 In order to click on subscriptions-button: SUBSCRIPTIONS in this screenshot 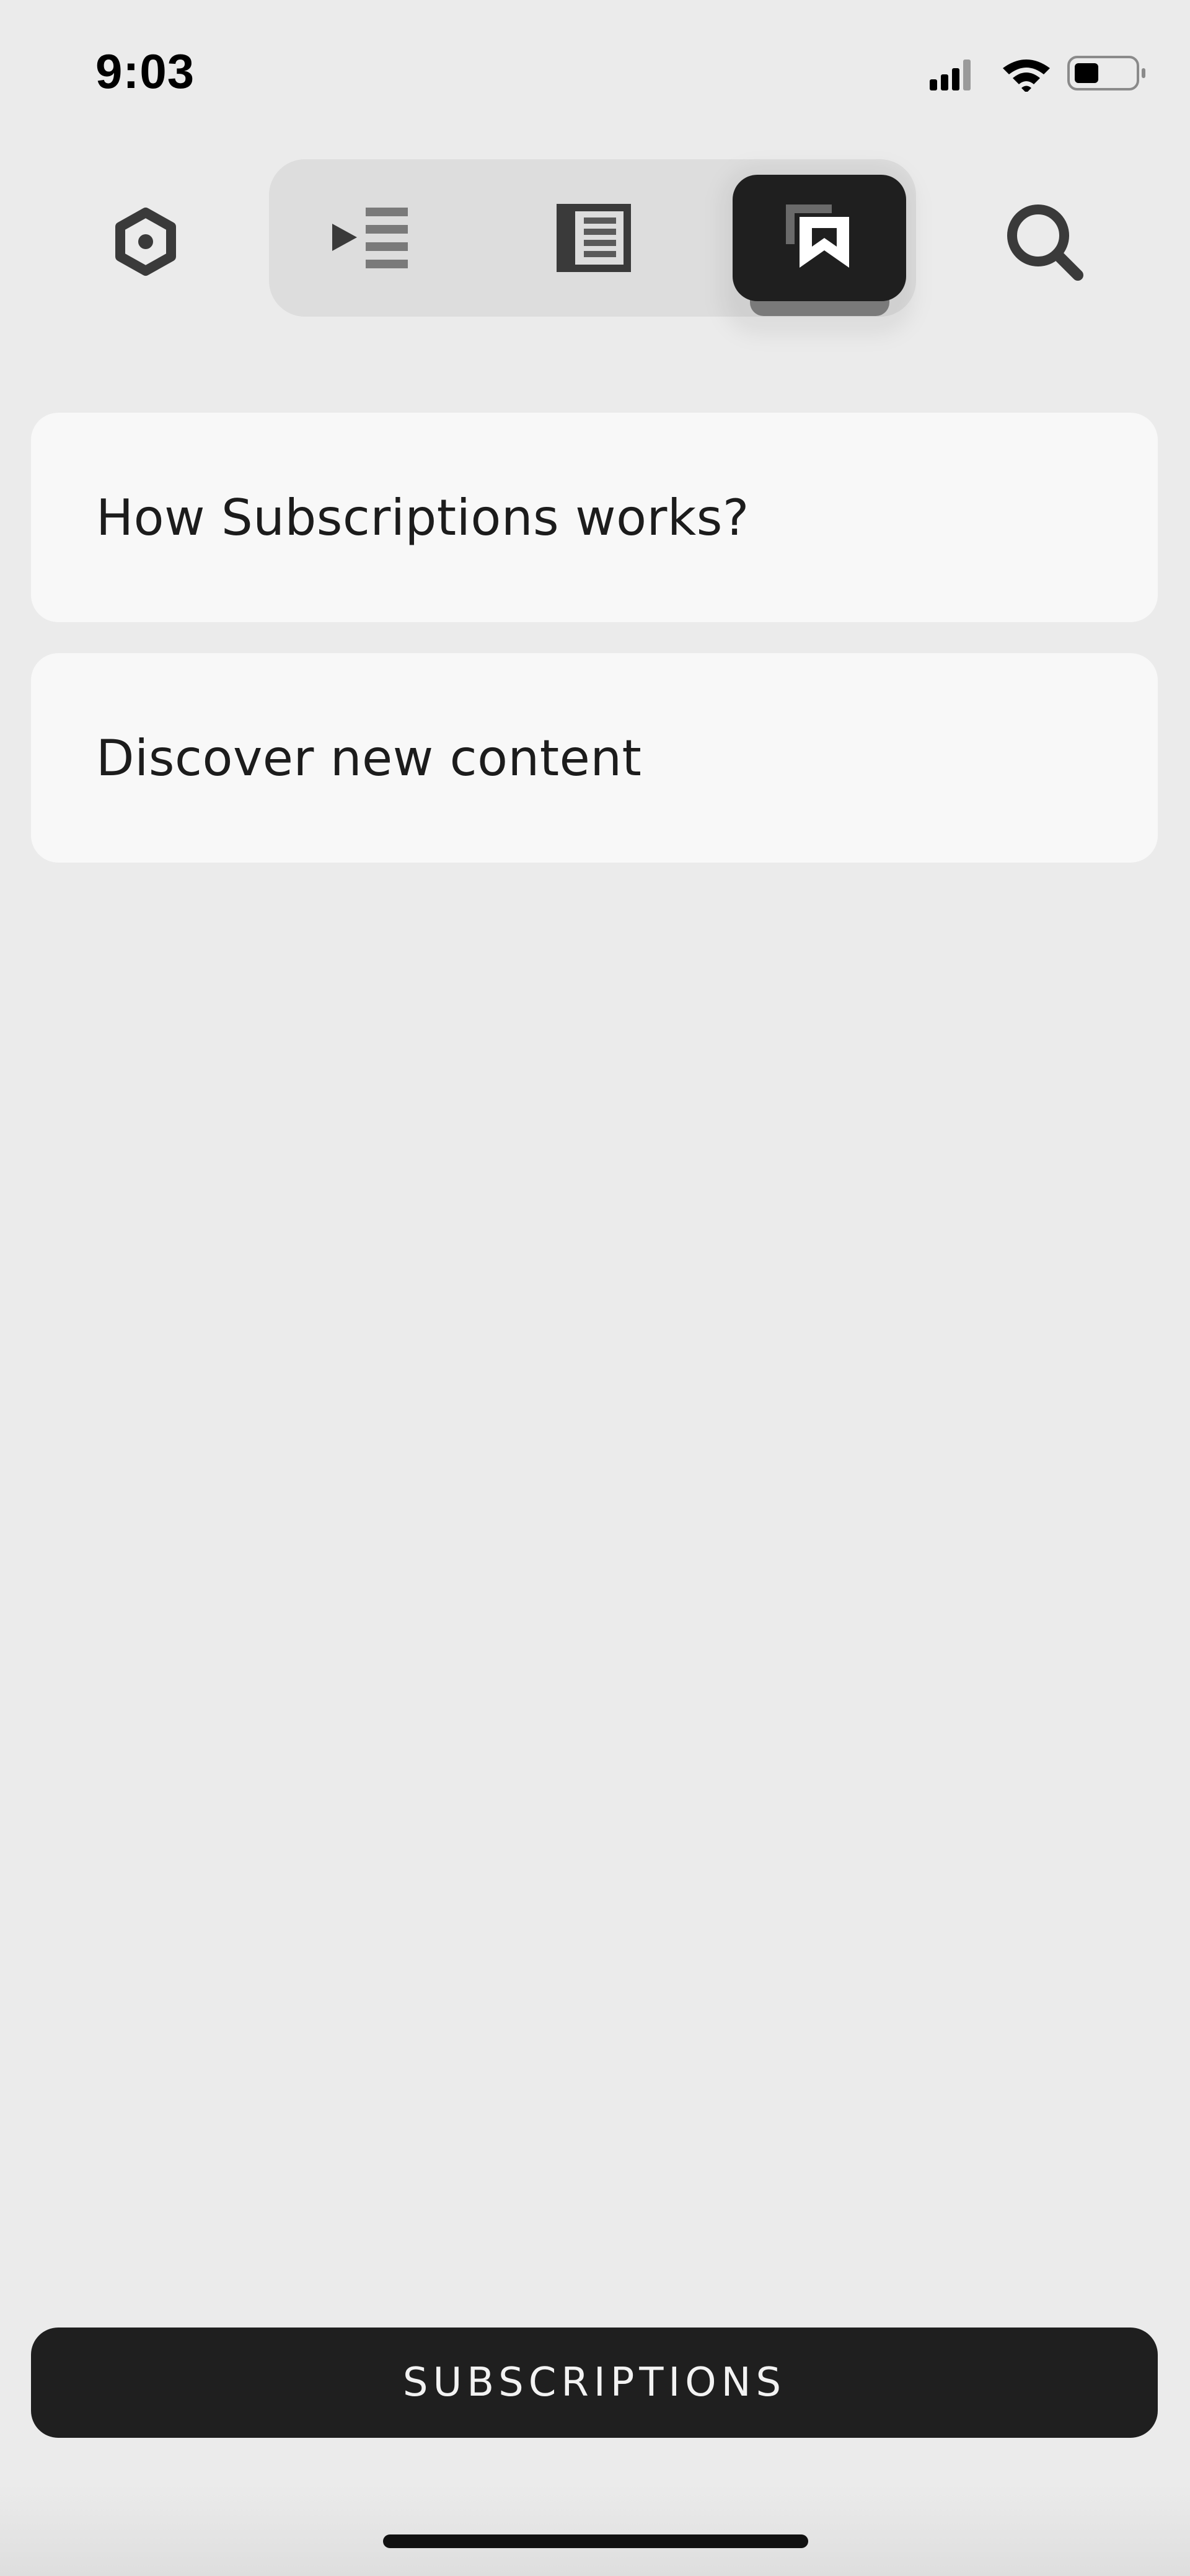, I will do `click(594, 2383)`.